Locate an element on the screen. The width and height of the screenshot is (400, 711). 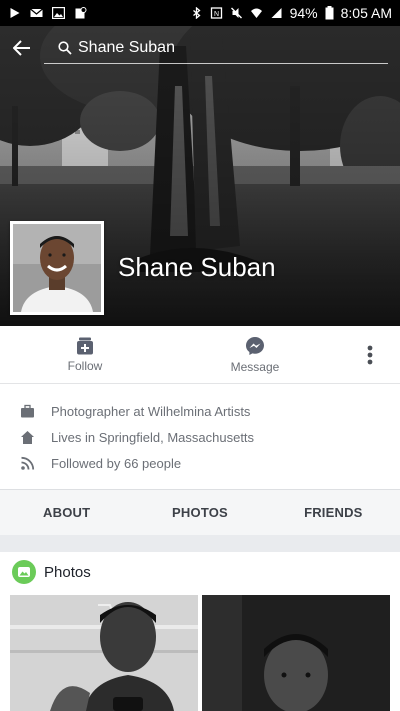
info-location-text: Lives in Springfield, Massachusetts is located at coordinates (153, 437).